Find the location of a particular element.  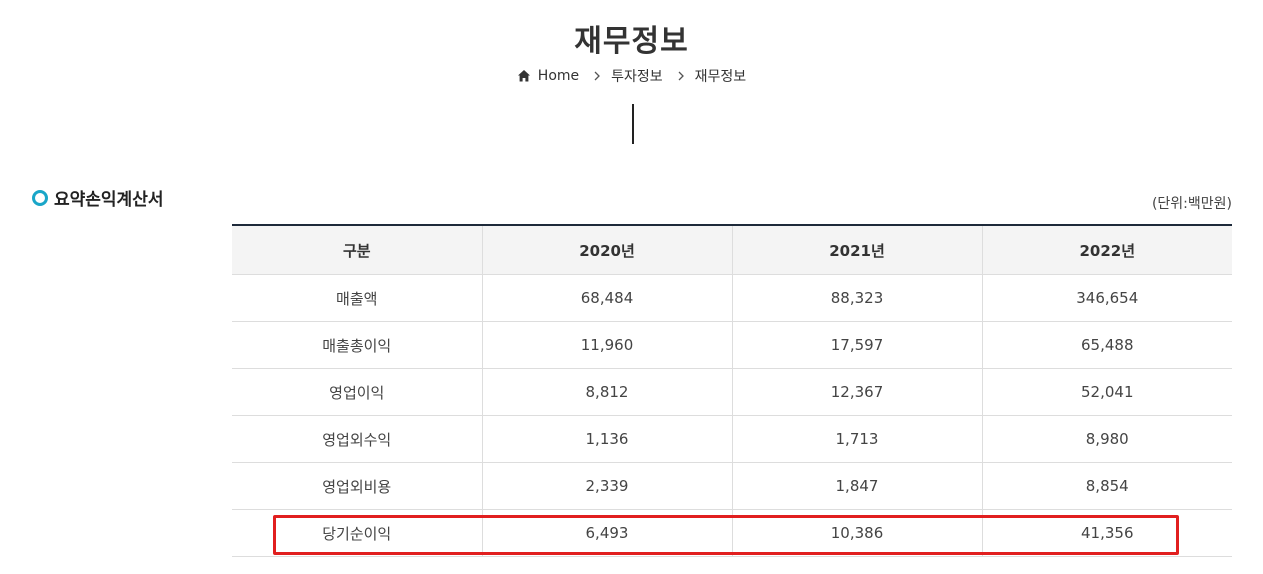

column-header-2020: 2020년 is located at coordinates (606, 249).